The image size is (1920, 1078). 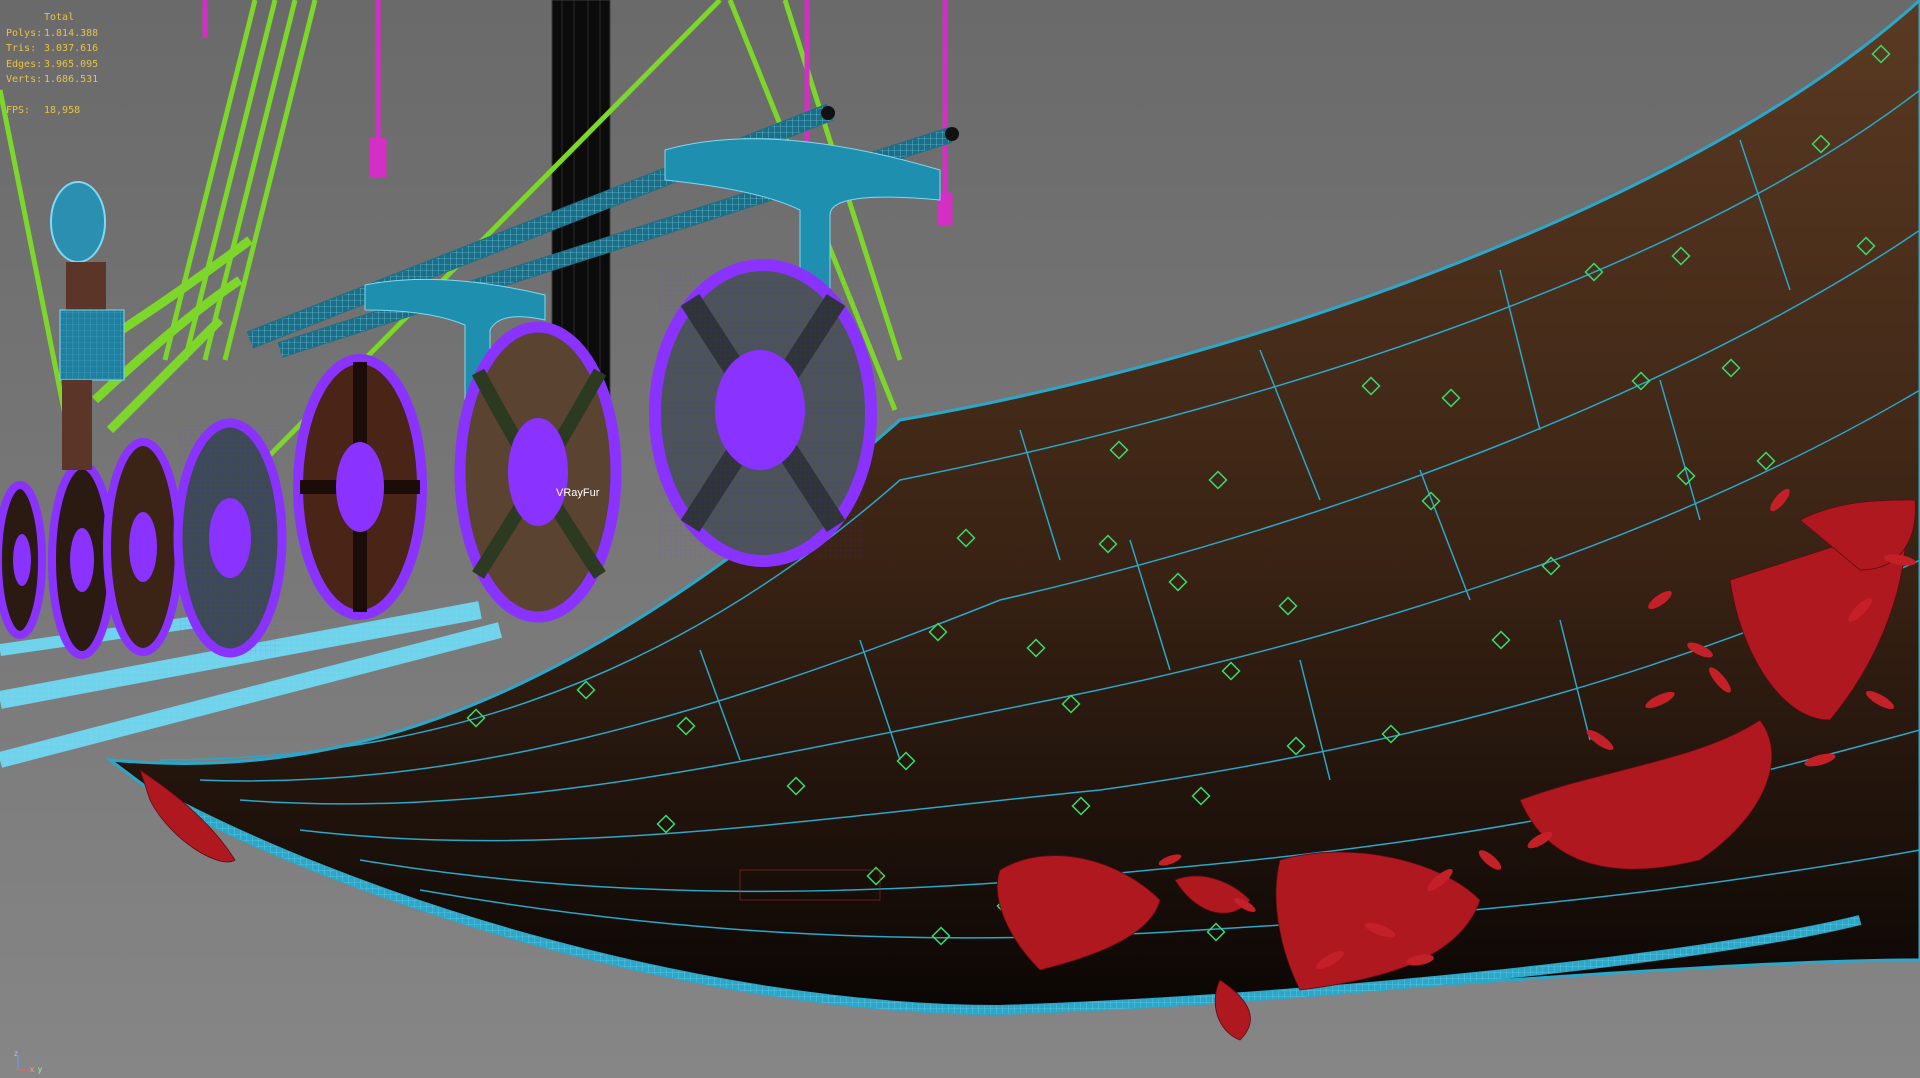 I want to click on stats-fps-row: FPS: 18,958, so click(x=52, y=111).